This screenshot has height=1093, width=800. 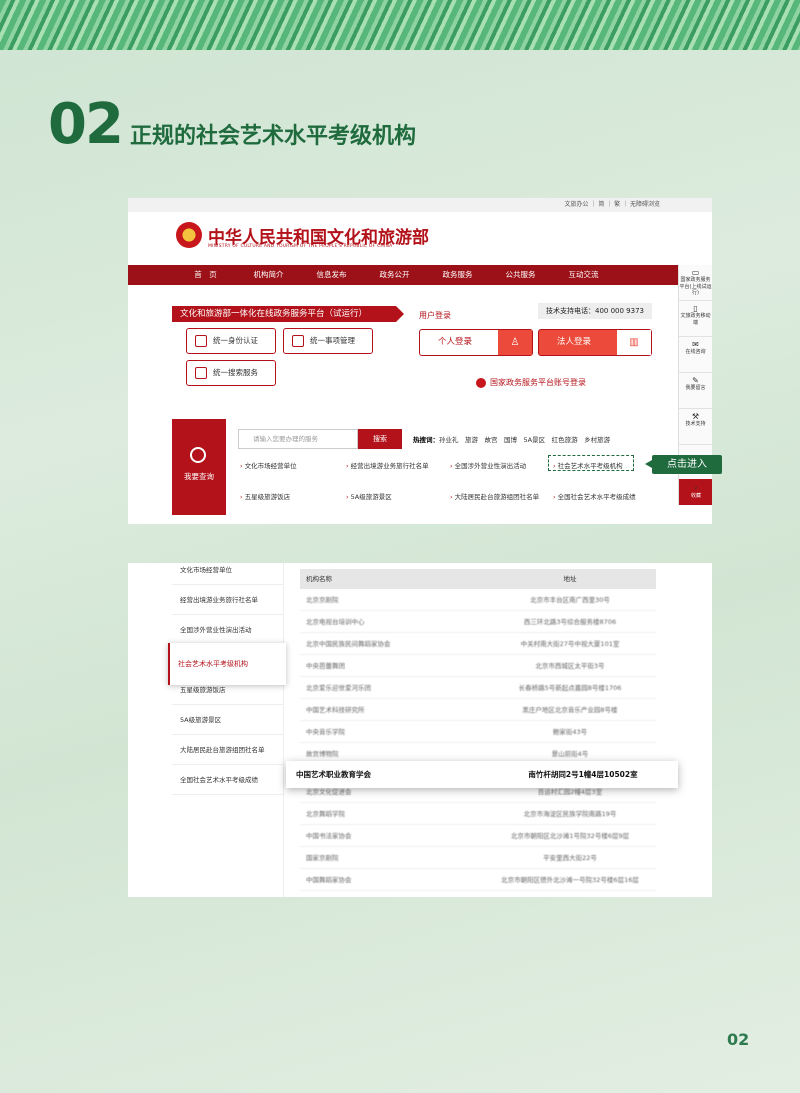 I want to click on hot-search-words: 热搜词：孙业礼 旅游 故宫 国博 5A景区 红色旅游 乡村旅游, so click(x=512, y=440).